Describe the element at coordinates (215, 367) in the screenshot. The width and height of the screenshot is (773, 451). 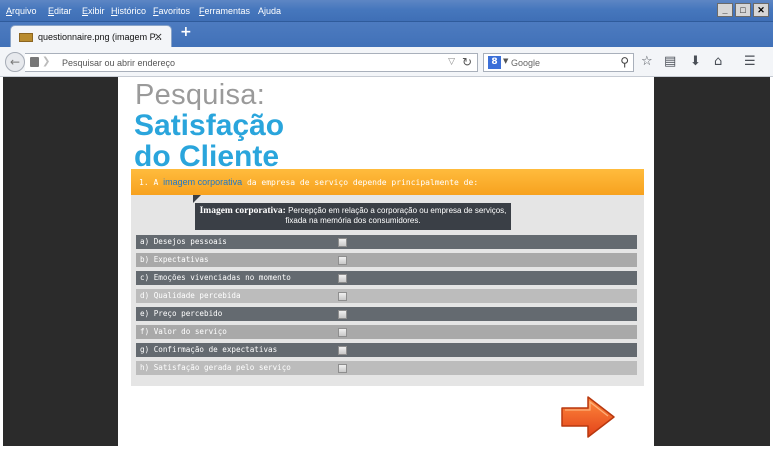
I see `option-label: h) Satisfação gerada pelo serviço` at that location.